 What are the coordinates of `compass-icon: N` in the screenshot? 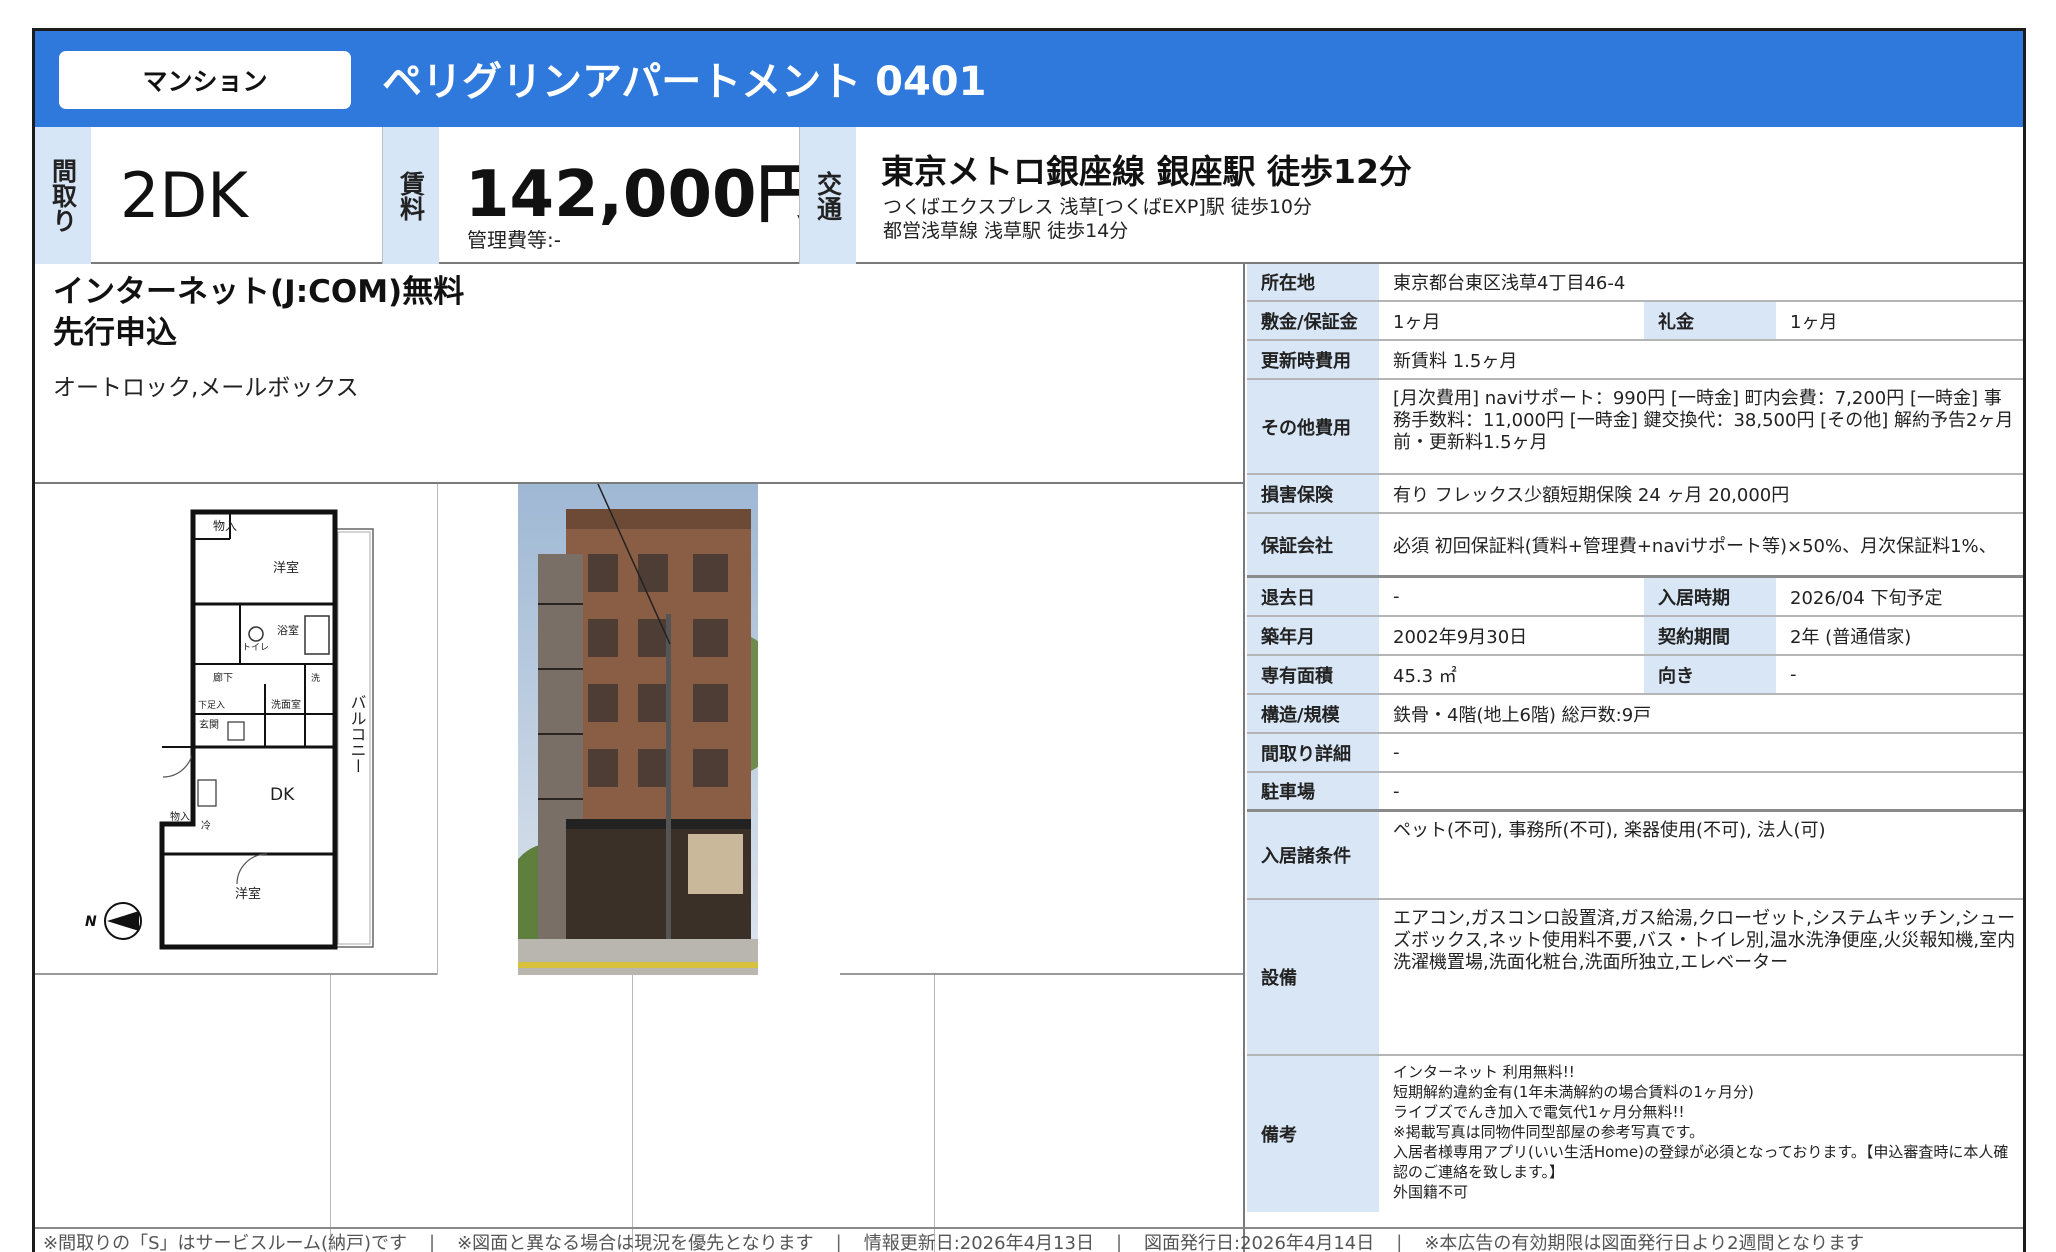 It's located at (113, 921).